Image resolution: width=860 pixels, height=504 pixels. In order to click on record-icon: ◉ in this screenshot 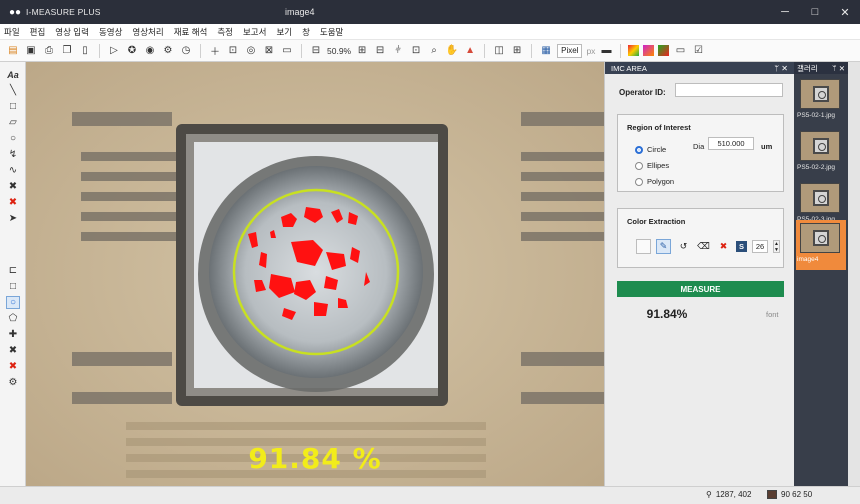, I will do `click(150, 51)`.